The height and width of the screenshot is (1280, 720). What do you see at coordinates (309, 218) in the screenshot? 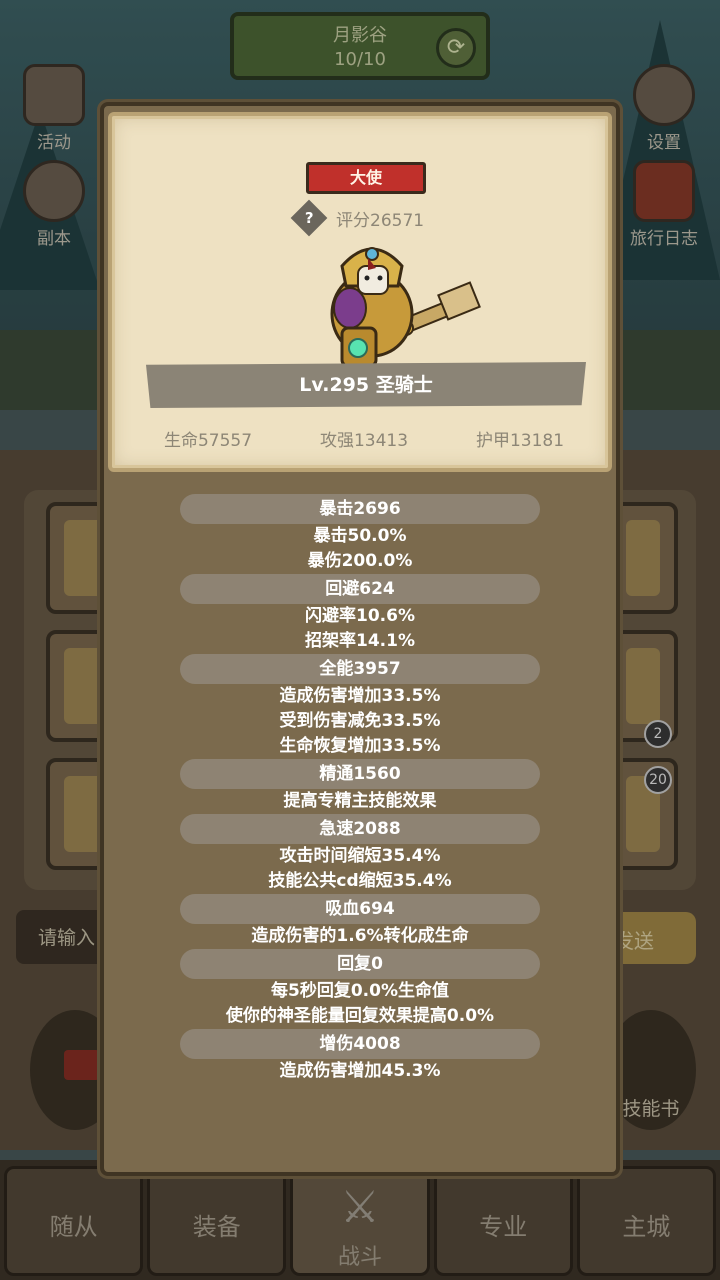
I see `help-icon: ?` at bounding box center [309, 218].